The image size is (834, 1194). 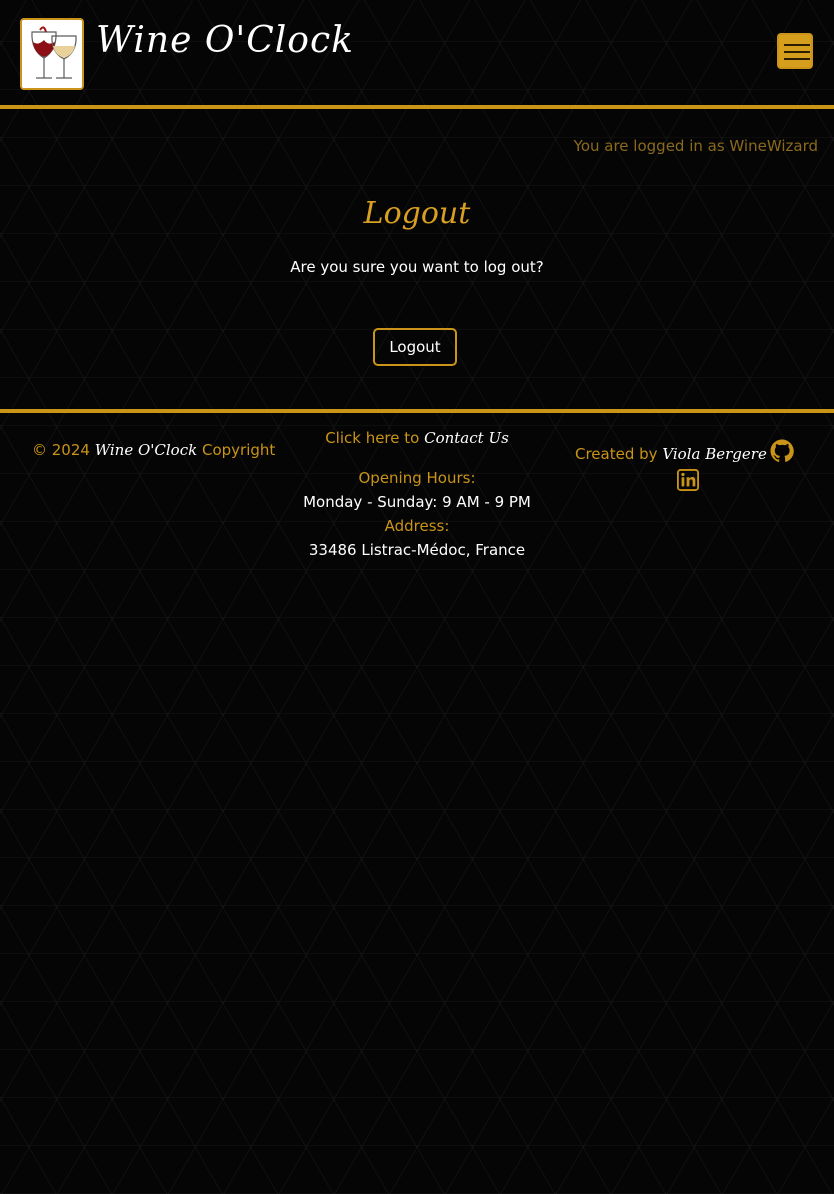 What do you see at coordinates (695, 146) in the screenshot?
I see `login-status: You are logged in as WineWizard` at bounding box center [695, 146].